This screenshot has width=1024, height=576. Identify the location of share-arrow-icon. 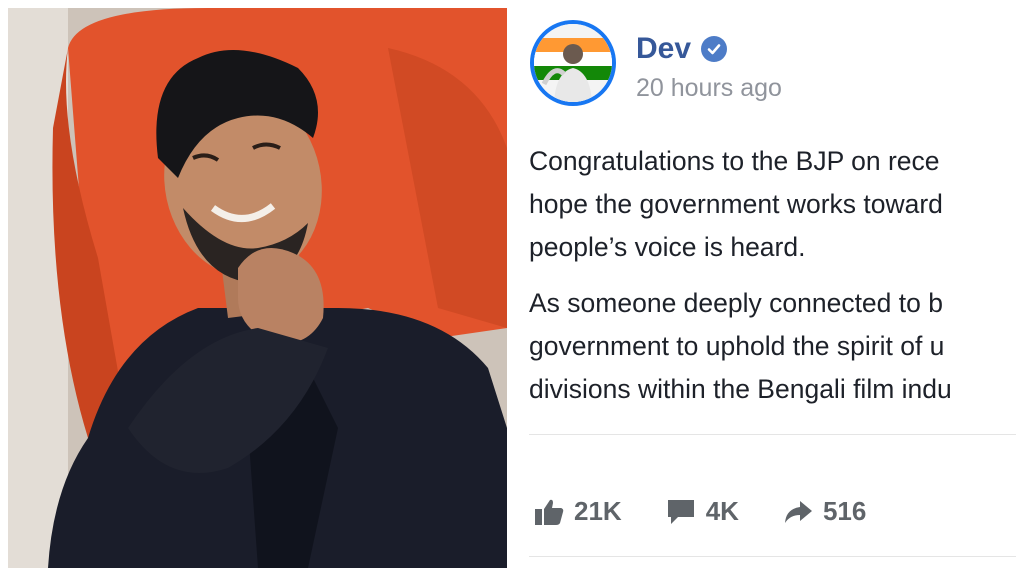
(798, 511).